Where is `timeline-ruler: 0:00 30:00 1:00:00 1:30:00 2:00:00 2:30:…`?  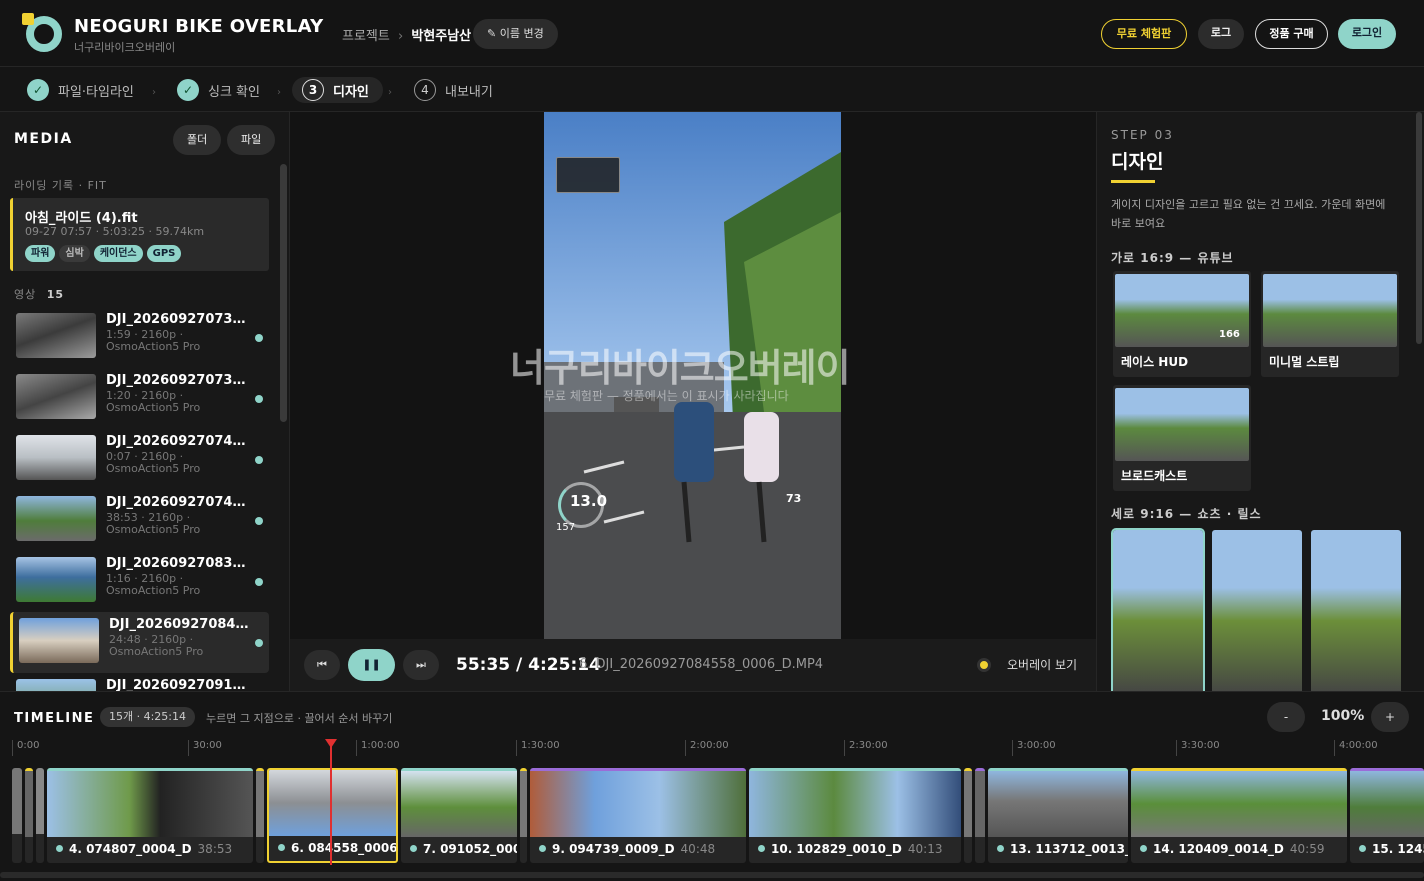
timeline-ruler: 0:00 30:00 1:00:00 1:30:00 2:00:00 2:30:… is located at coordinates (718, 750).